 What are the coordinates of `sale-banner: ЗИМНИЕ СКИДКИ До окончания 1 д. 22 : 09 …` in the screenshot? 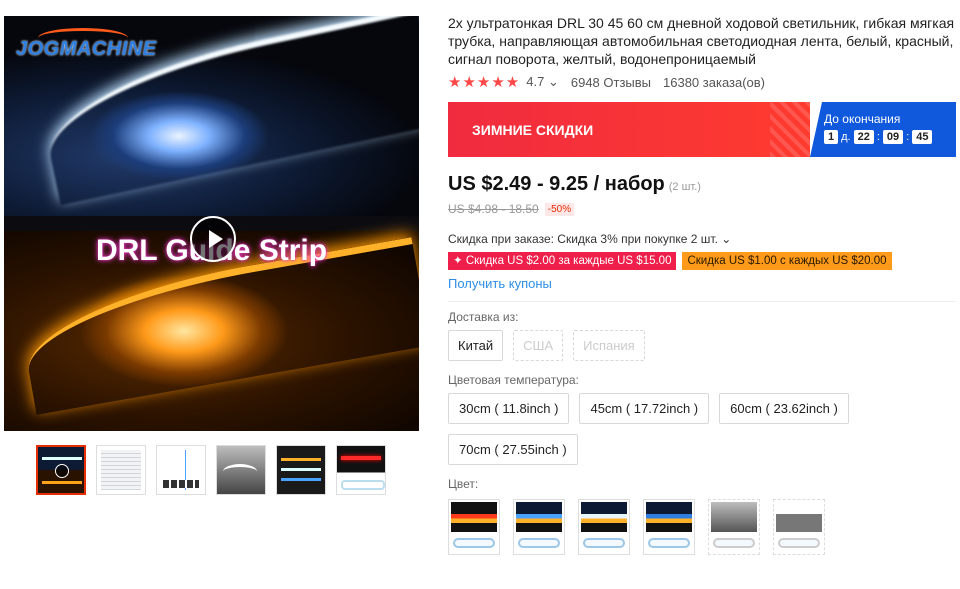 It's located at (702, 129).